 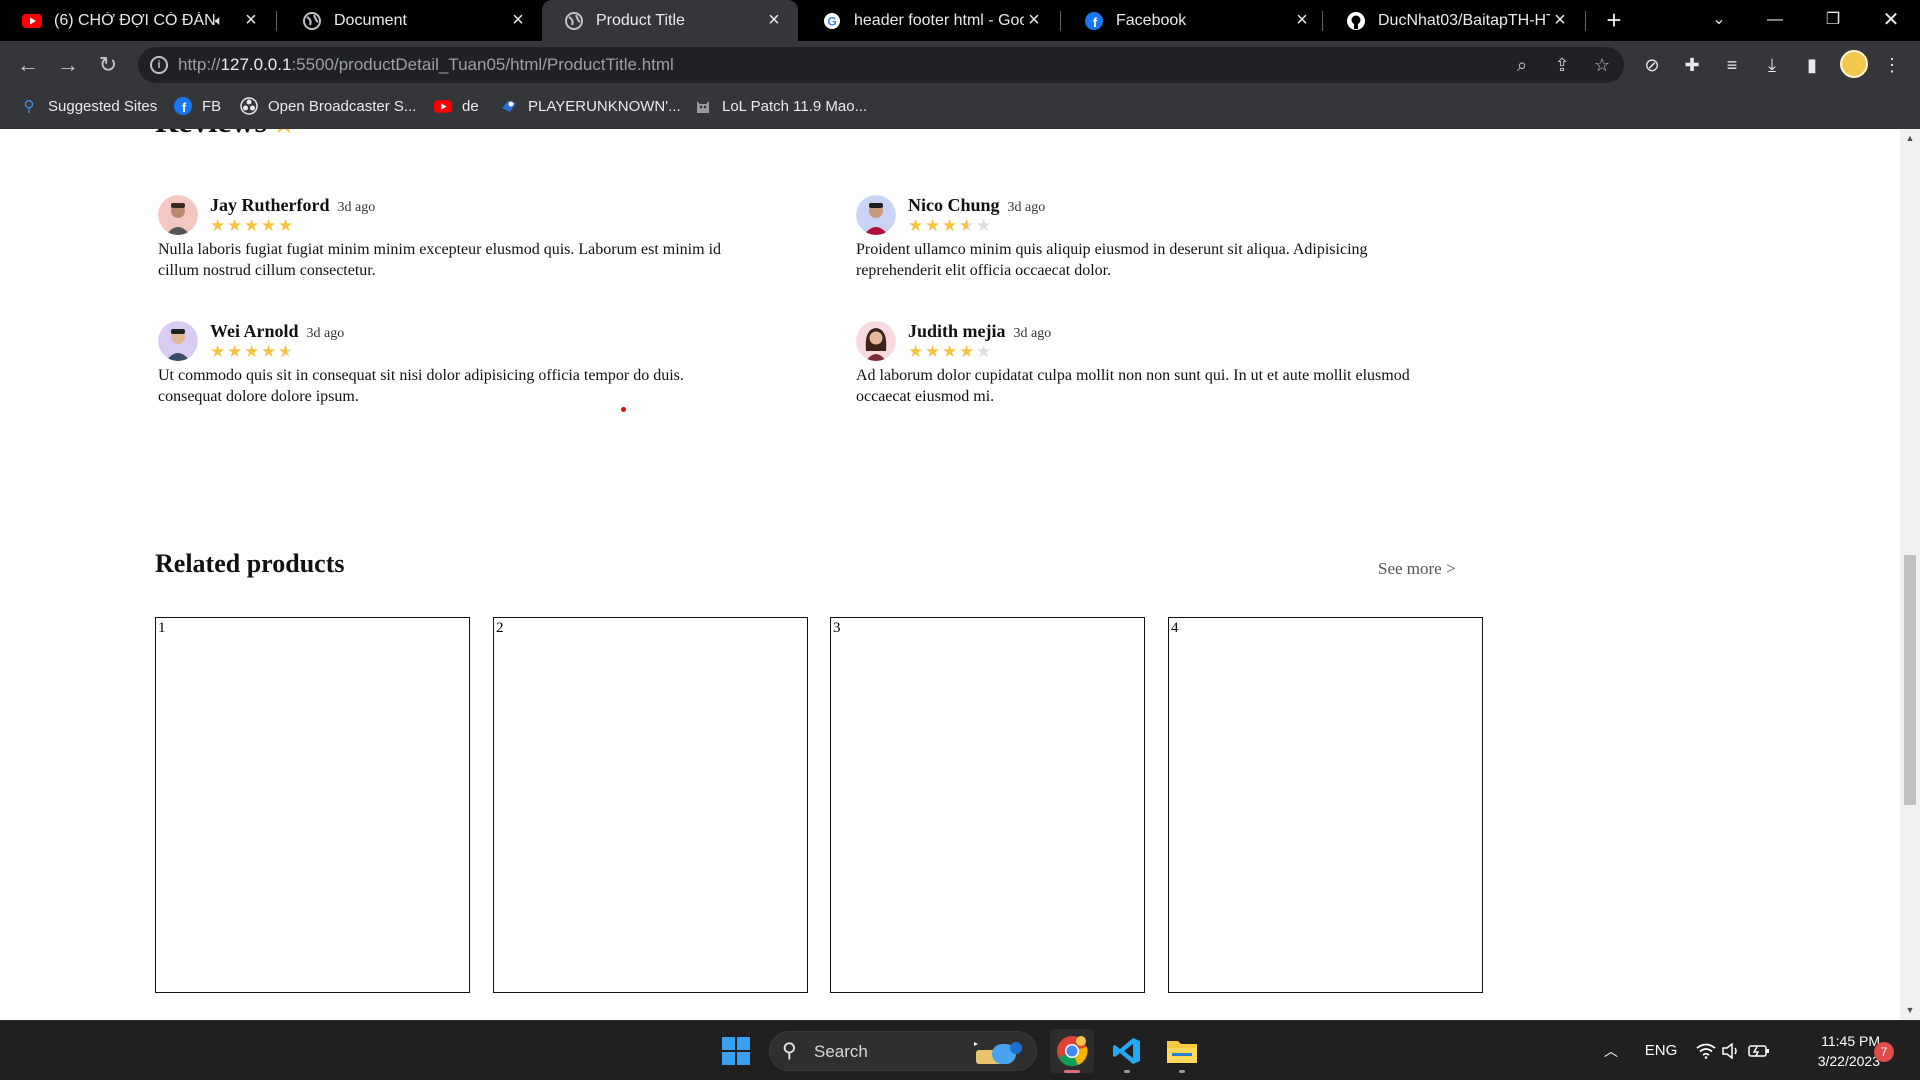 I want to click on windows-start-icon, so click(x=736, y=1051).